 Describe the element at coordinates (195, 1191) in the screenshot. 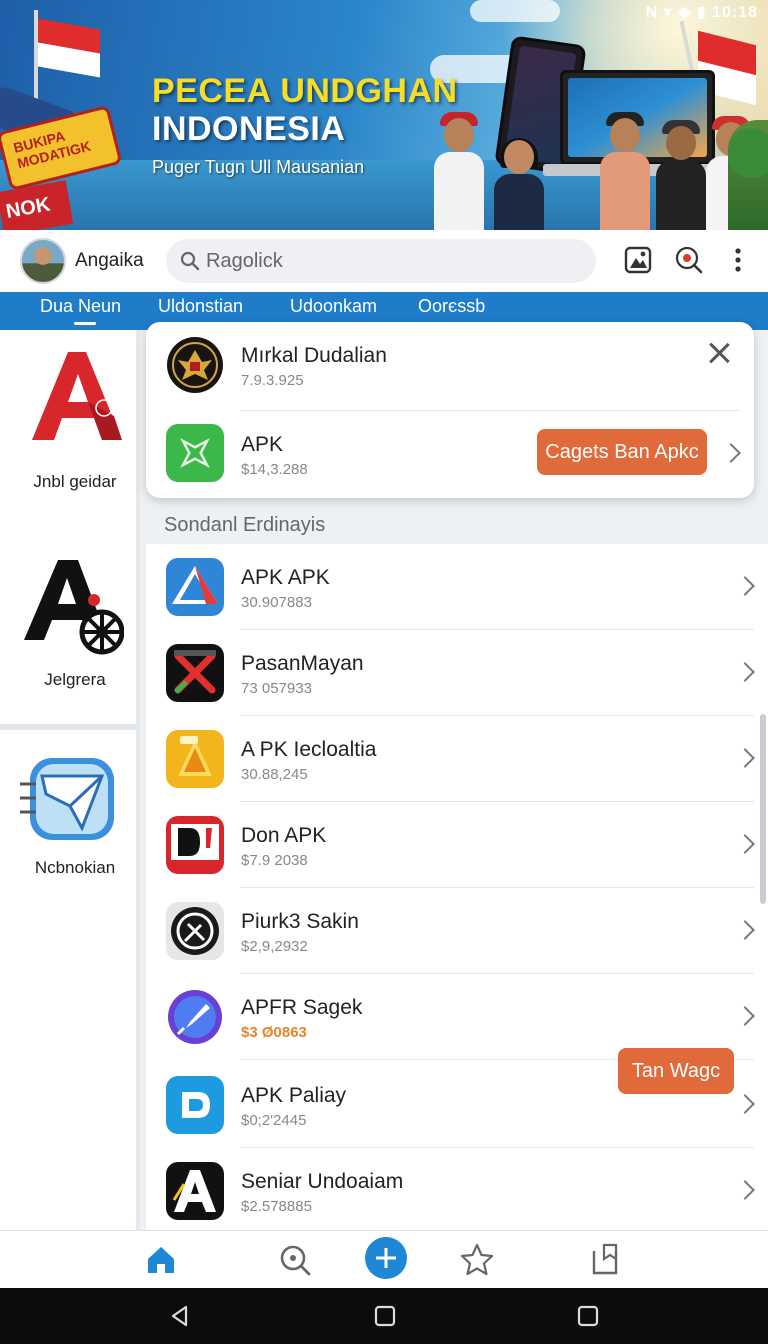

I see `black-a-app-icon` at that location.